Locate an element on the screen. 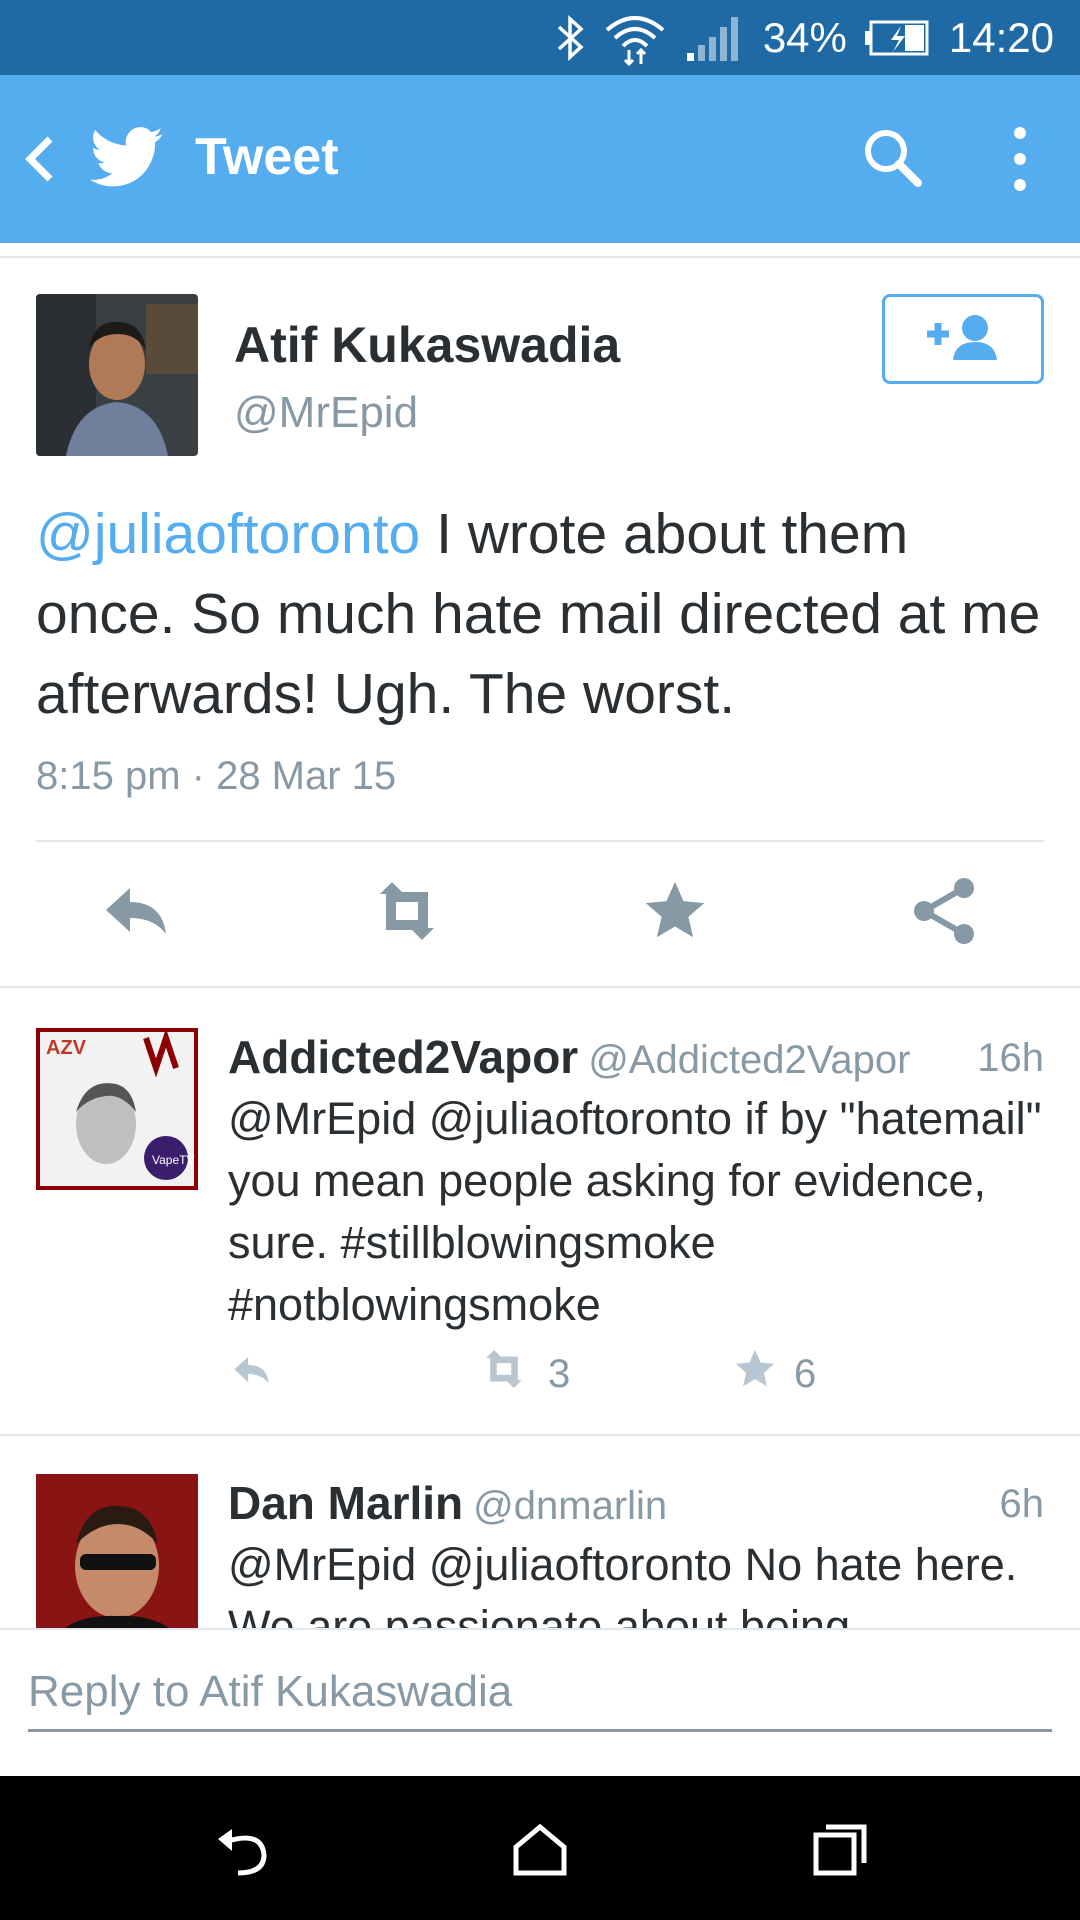  nav-home-icon is located at coordinates (540, 1851).